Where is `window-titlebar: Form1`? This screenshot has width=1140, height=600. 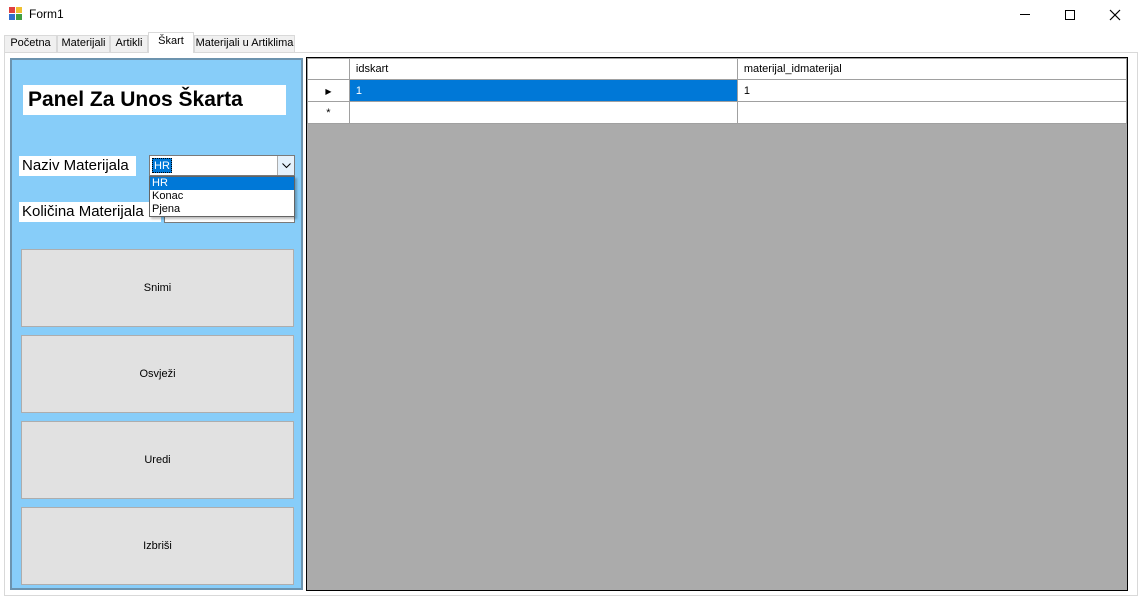 window-titlebar: Form1 is located at coordinates (570, 15).